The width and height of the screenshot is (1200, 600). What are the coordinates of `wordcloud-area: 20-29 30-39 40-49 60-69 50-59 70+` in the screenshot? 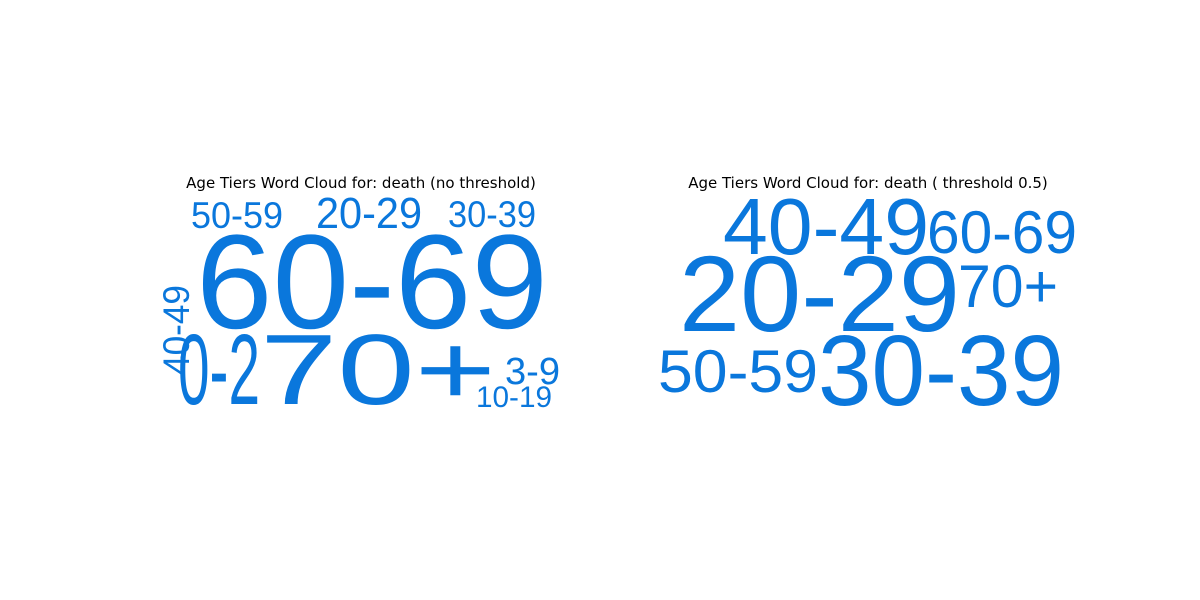 It's located at (868, 304).